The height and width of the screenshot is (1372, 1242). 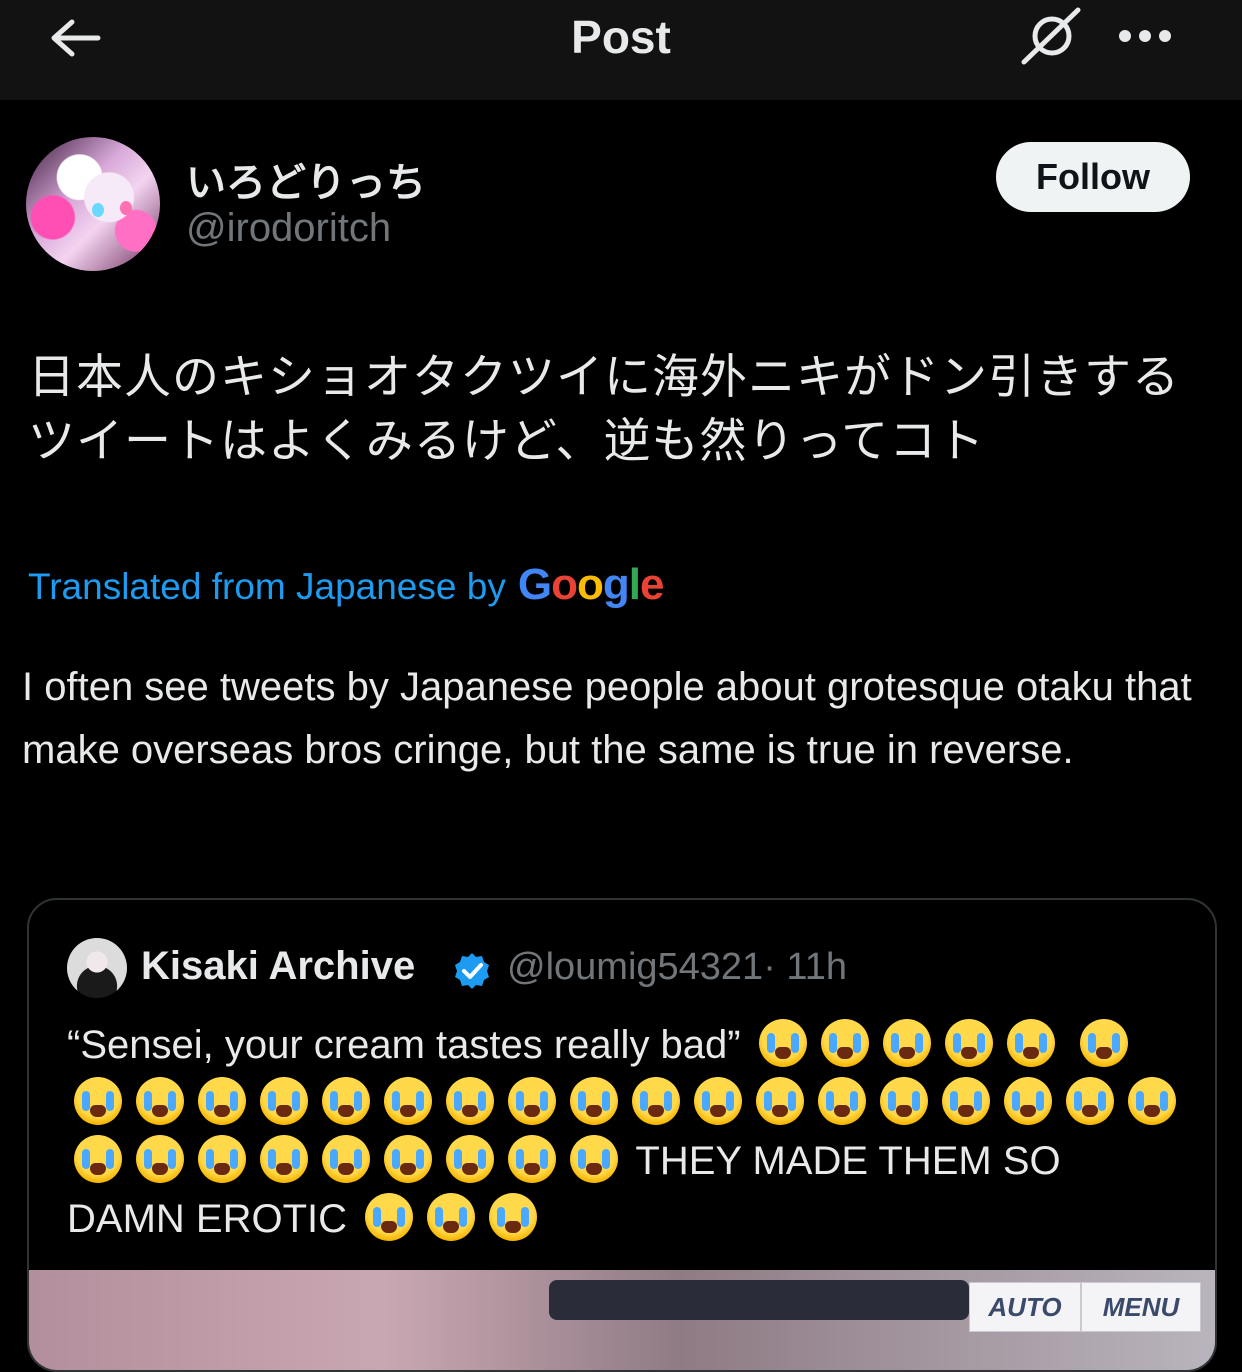 I want to click on quoted-media-image: AUTO MENU, so click(x=622, y=1320).